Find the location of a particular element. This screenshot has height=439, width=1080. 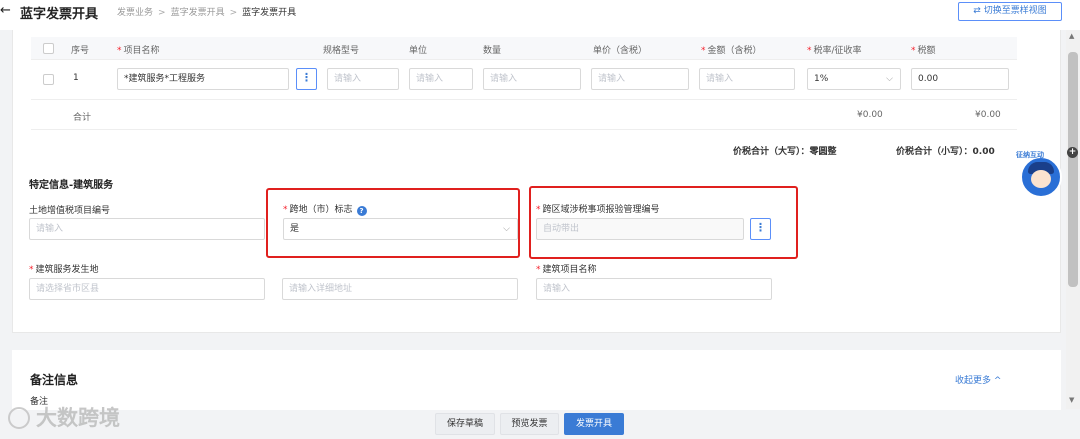

location-label-text: 建筑服务发生地 is located at coordinates (67, 270).